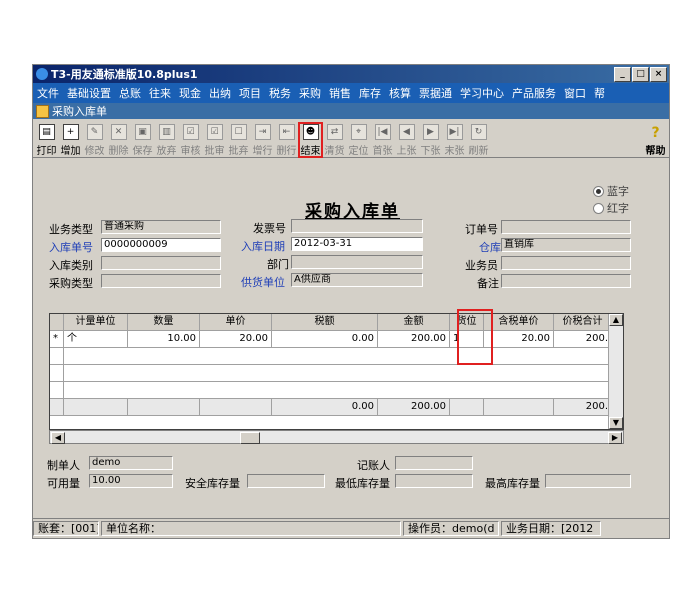 The height and width of the screenshot is (600, 700). Describe the element at coordinates (566, 263) in the screenshot. I see `salesman-field` at that location.